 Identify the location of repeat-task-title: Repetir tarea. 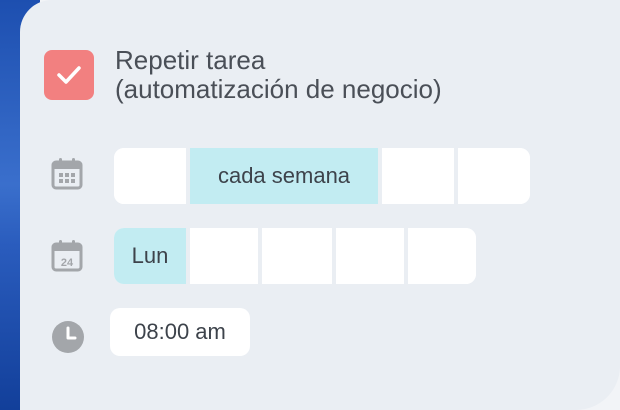
(190, 60).